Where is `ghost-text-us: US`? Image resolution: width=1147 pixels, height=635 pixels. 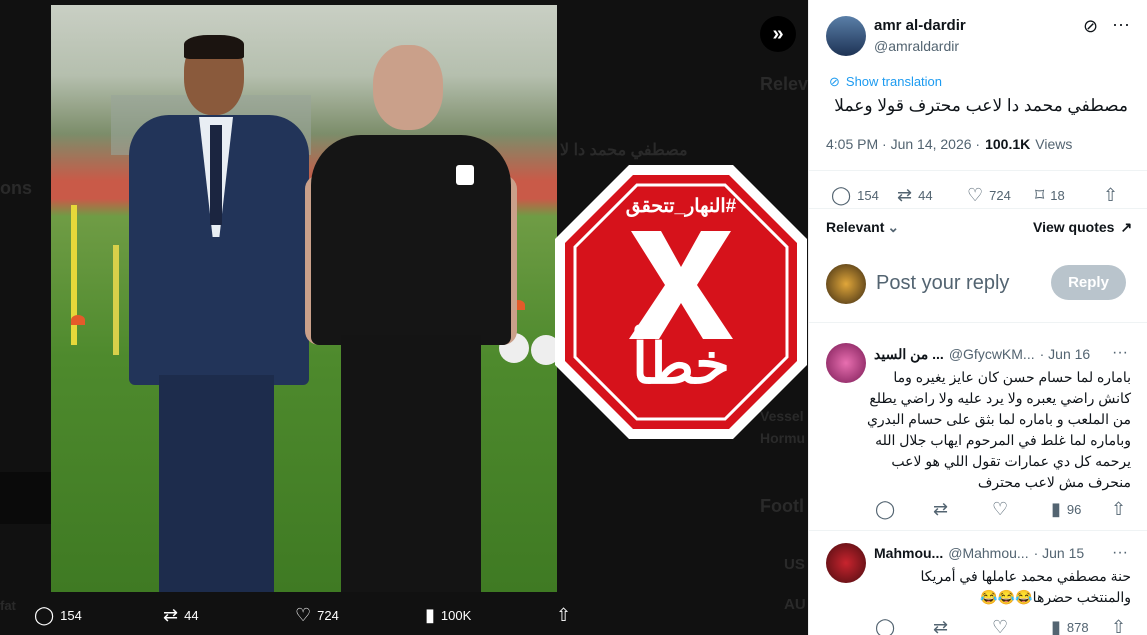 ghost-text-us: US is located at coordinates (794, 564).